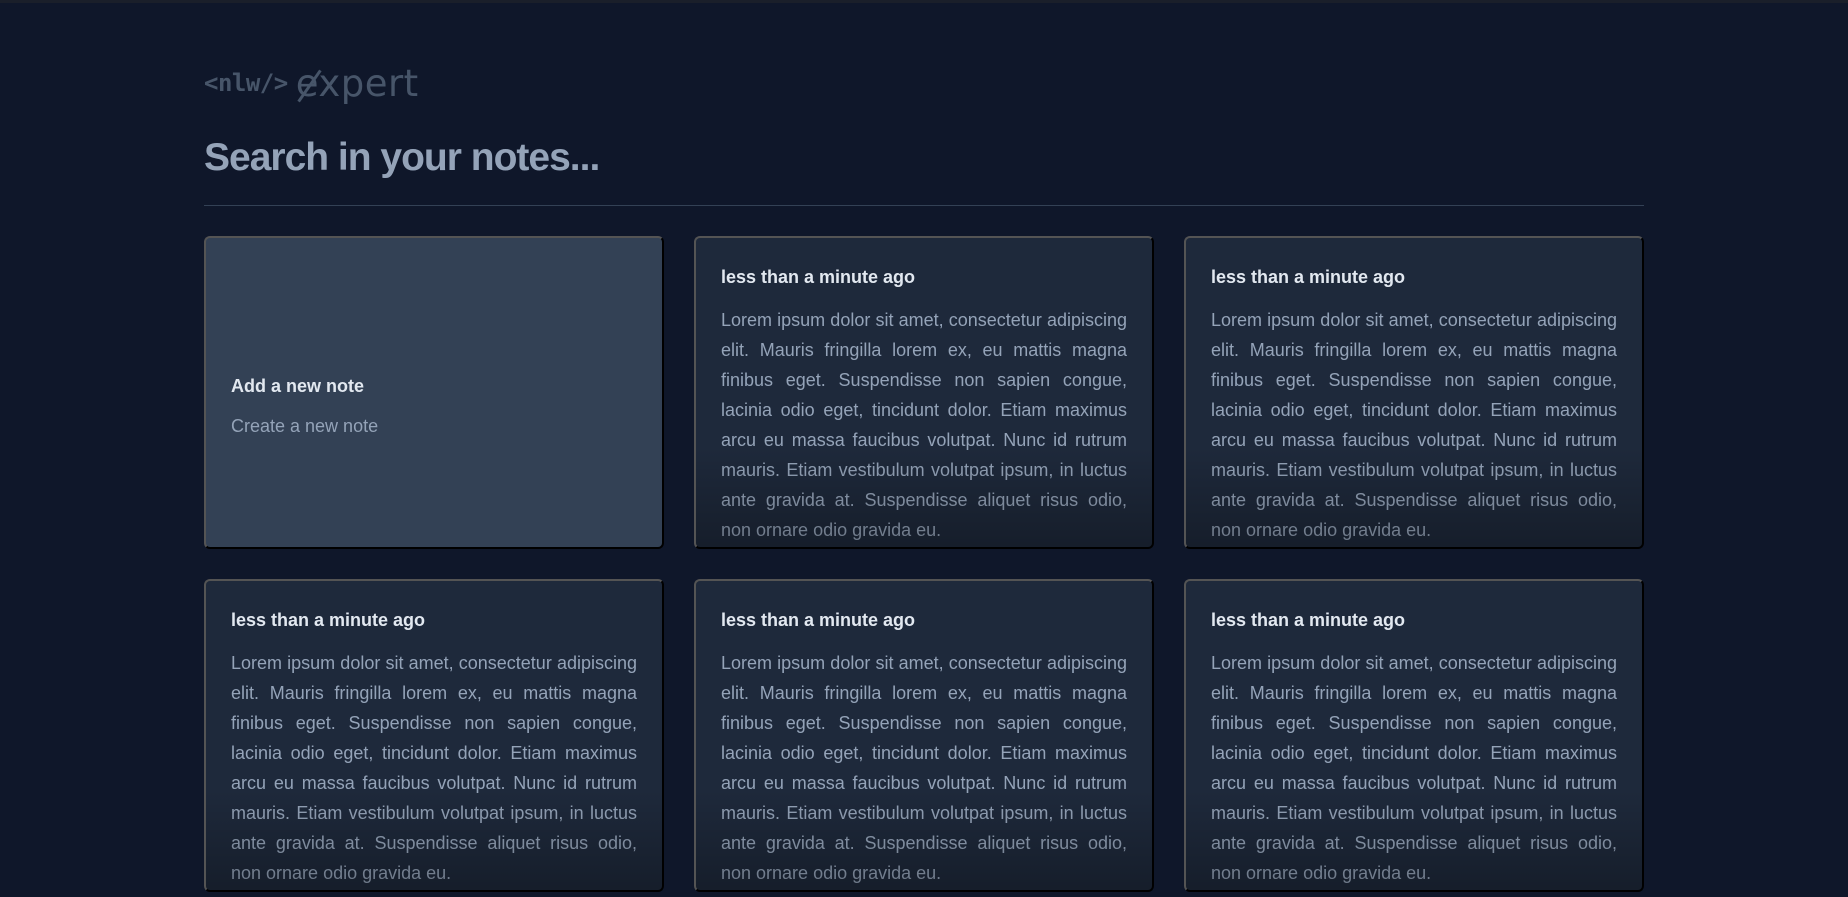  What do you see at coordinates (924, 205) in the screenshot?
I see `header-divider` at bounding box center [924, 205].